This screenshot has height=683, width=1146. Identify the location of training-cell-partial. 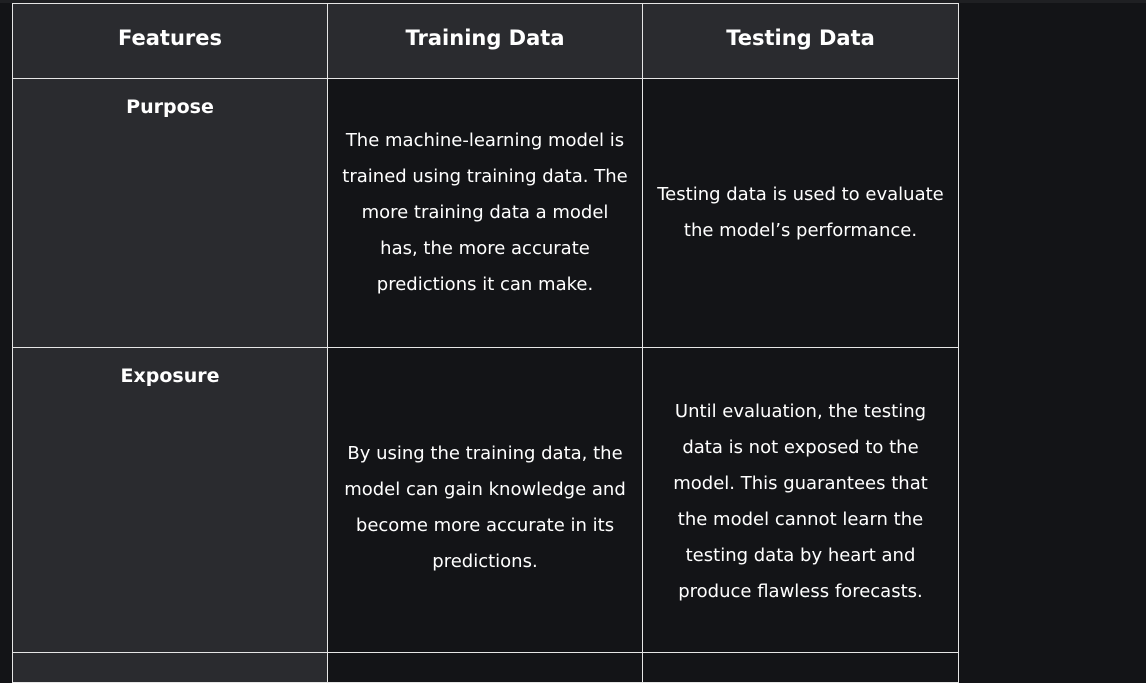
(485, 667).